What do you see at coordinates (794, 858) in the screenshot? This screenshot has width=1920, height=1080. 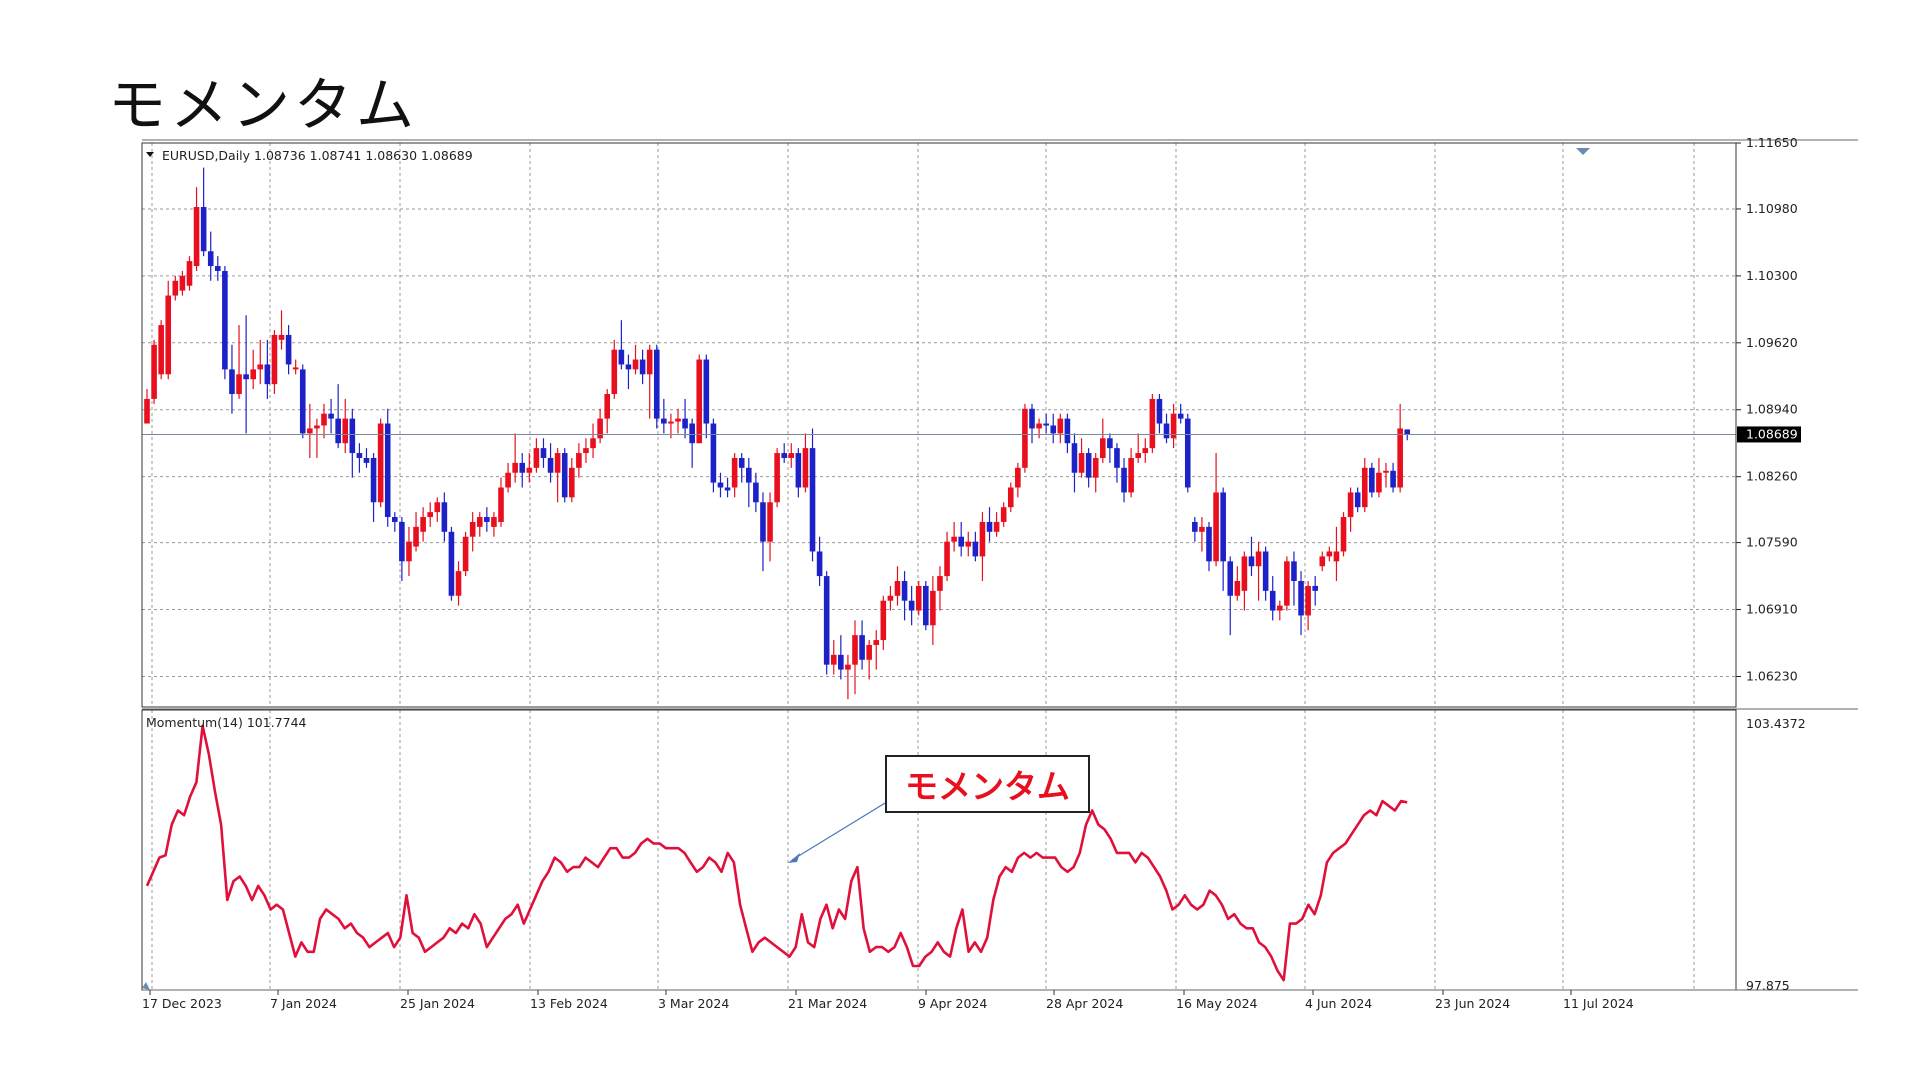 I see `callout-arrow-head` at bounding box center [794, 858].